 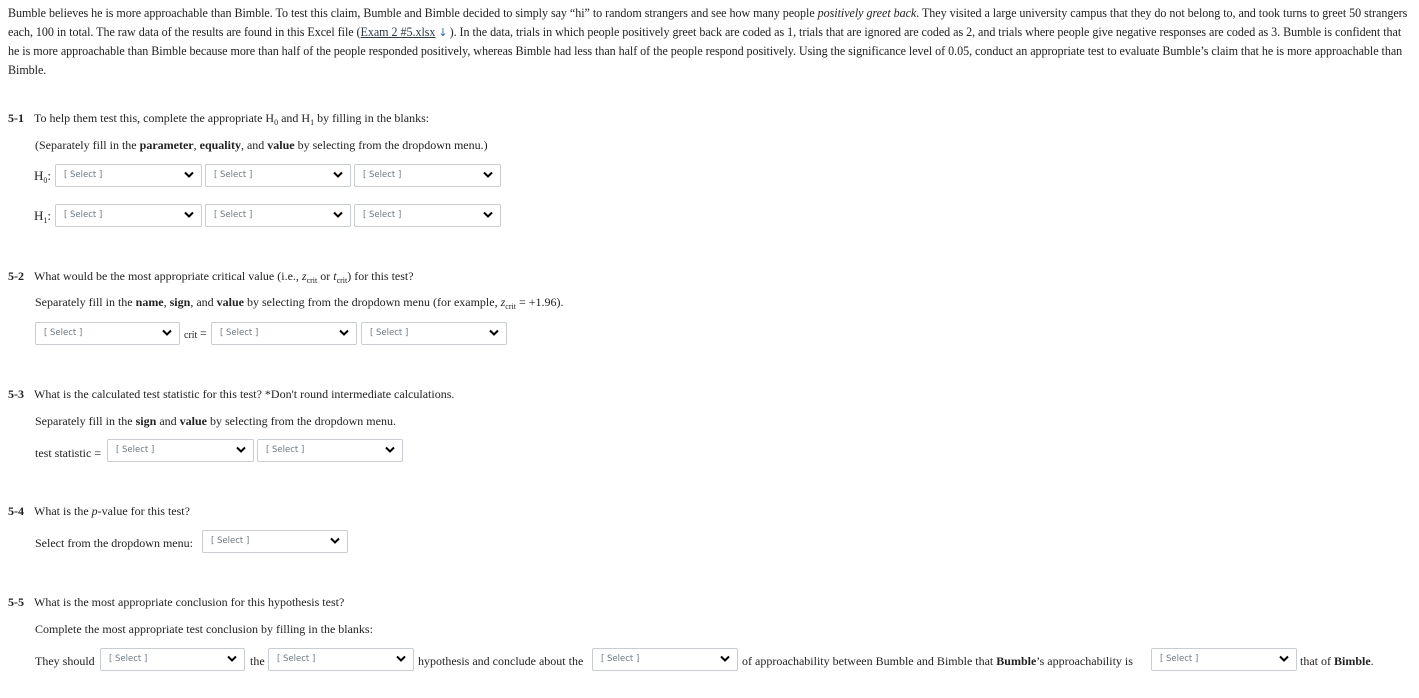 I want to click on instruction-bold: parameter, so click(x=166, y=145).